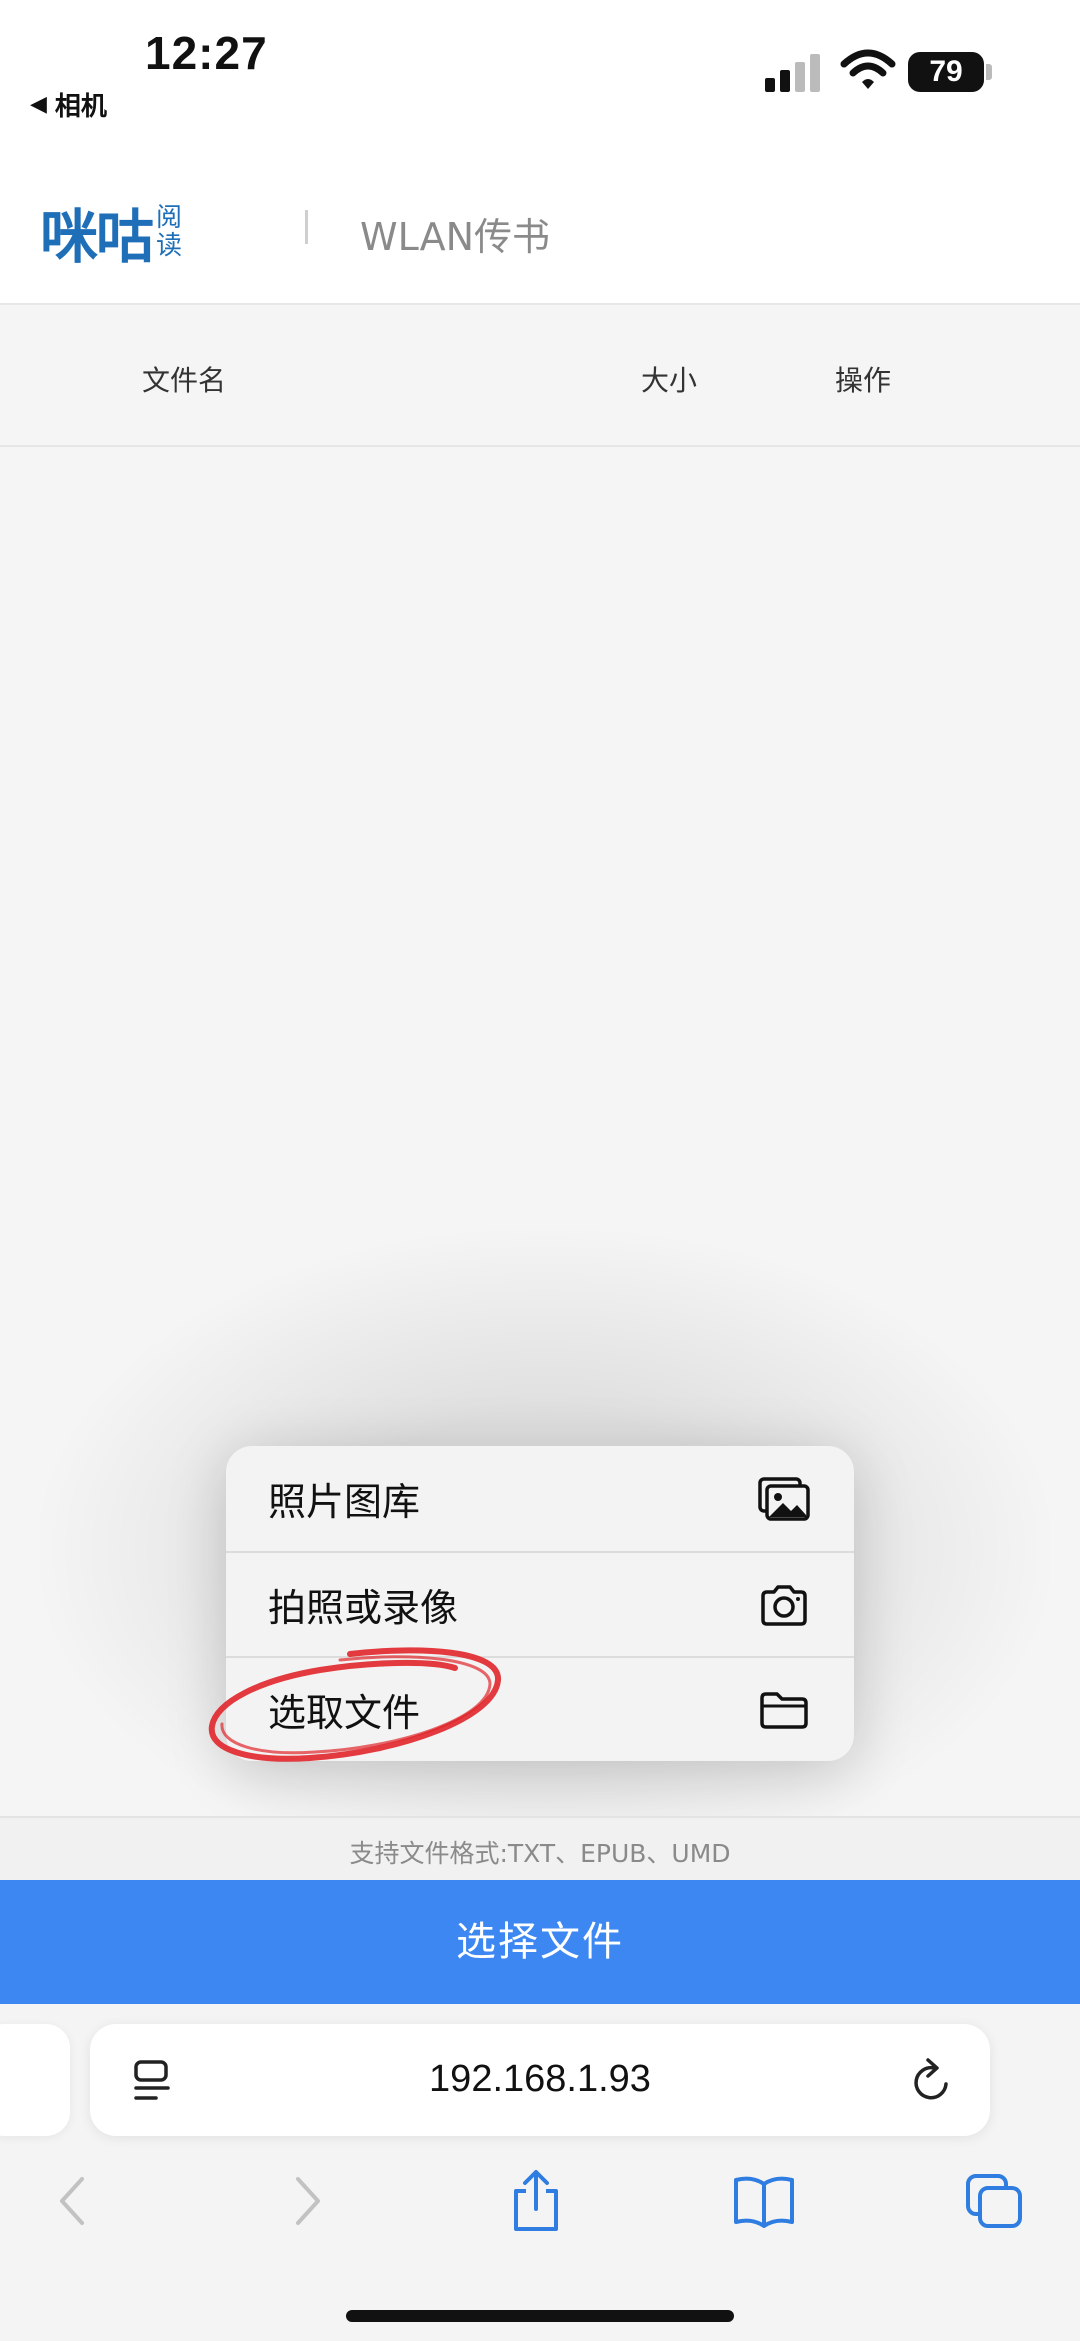 The height and width of the screenshot is (2341, 1080). I want to click on share-icon, so click(536, 2200).